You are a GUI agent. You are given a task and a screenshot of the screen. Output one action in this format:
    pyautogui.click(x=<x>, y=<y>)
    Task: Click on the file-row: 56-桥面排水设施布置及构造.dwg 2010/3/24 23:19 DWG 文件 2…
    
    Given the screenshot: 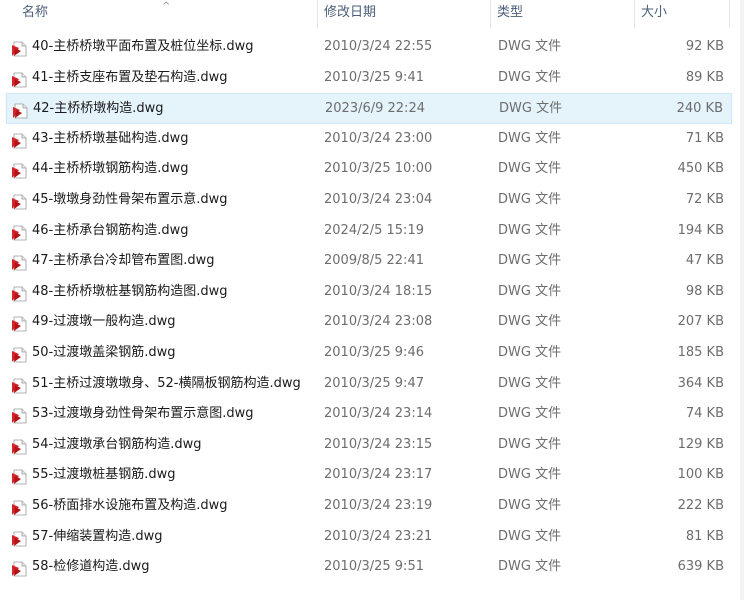 What is the action you would take?
    pyautogui.click(x=369, y=506)
    